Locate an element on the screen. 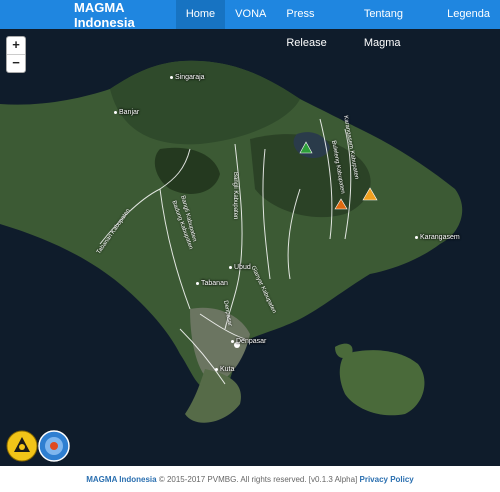  region-bangli-a: Bangli Kabupaten is located at coordinates (235, 196).